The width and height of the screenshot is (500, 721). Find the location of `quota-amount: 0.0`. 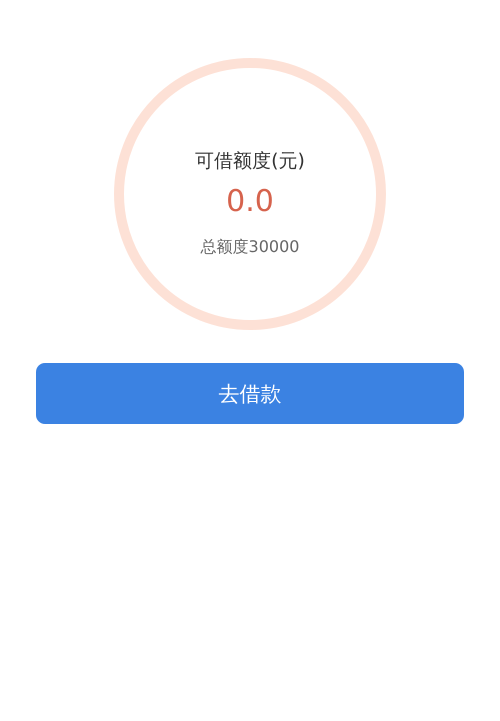

quota-amount: 0.0 is located at coordinates (250, 201).